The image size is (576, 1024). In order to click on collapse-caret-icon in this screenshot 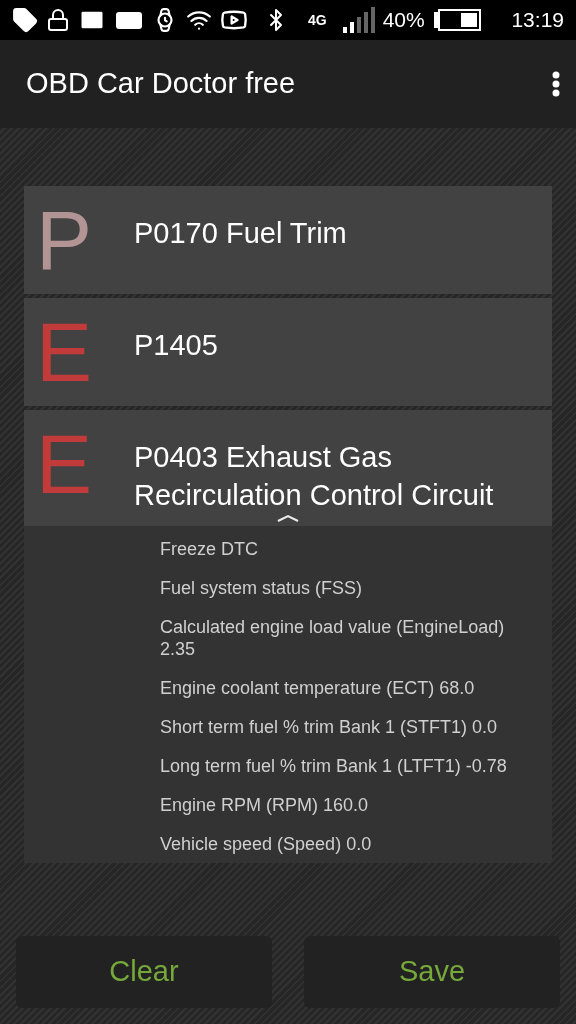, I will do `click(288, 518)`.